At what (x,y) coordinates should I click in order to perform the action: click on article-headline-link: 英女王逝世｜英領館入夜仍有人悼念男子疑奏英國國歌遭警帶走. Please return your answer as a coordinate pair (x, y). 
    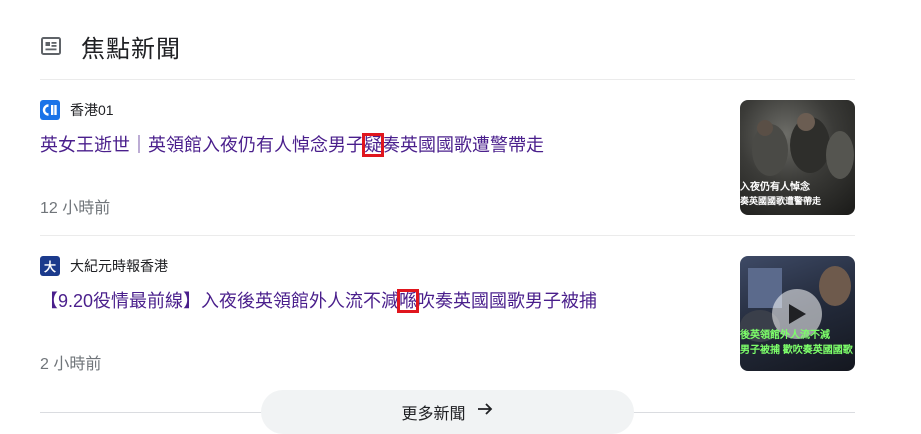
    Looking at the image, I should click on (292, 145).